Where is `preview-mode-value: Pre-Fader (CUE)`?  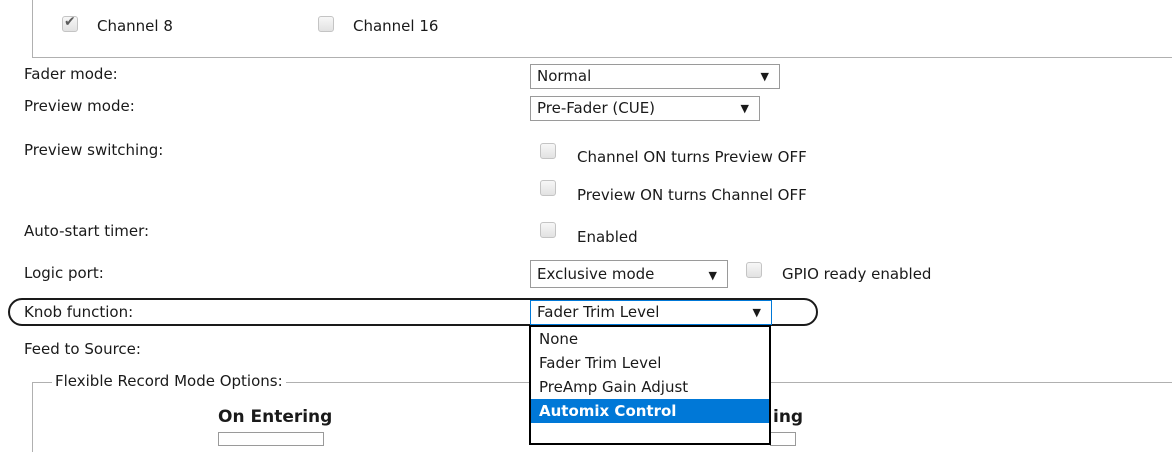
preview-mode-value: Pre-Fader (CUE) is located at coordinates (596, 108).